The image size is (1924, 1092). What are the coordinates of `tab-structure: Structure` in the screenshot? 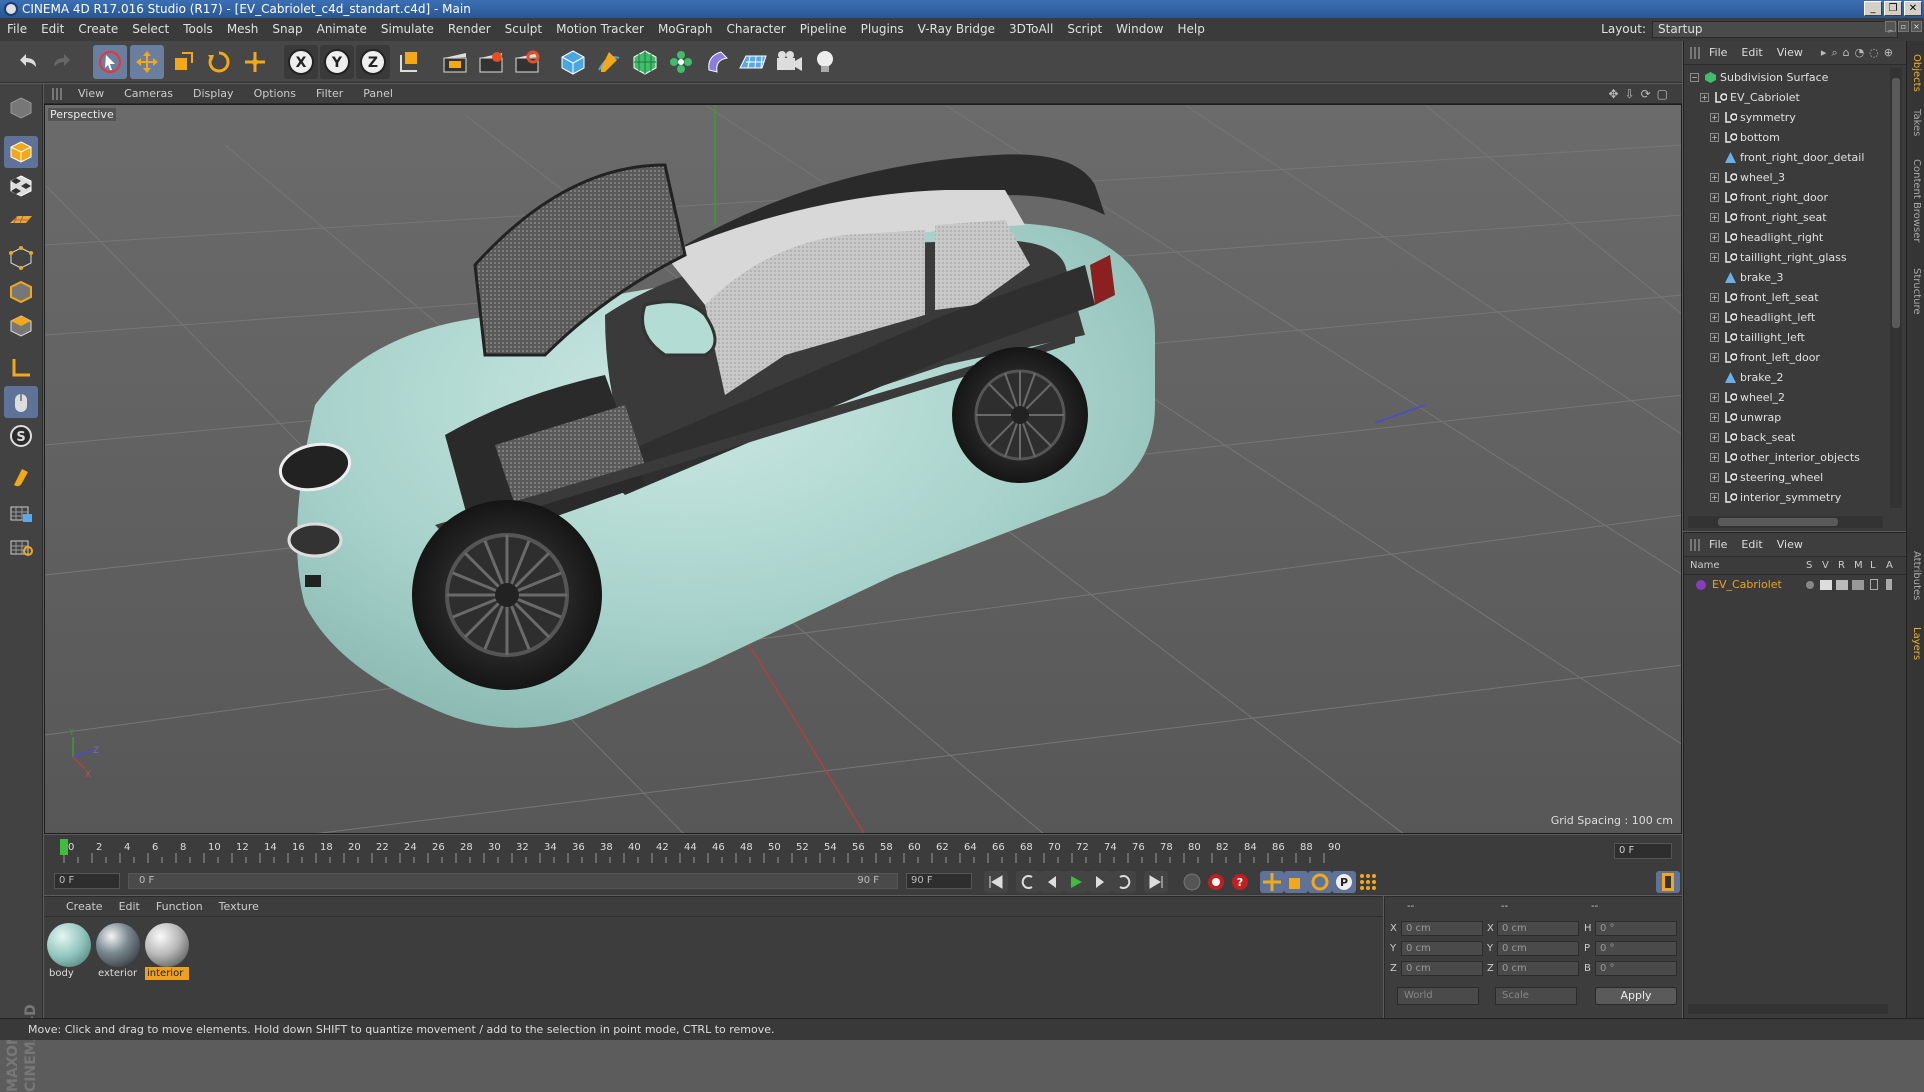 It's located at (1916, 291).